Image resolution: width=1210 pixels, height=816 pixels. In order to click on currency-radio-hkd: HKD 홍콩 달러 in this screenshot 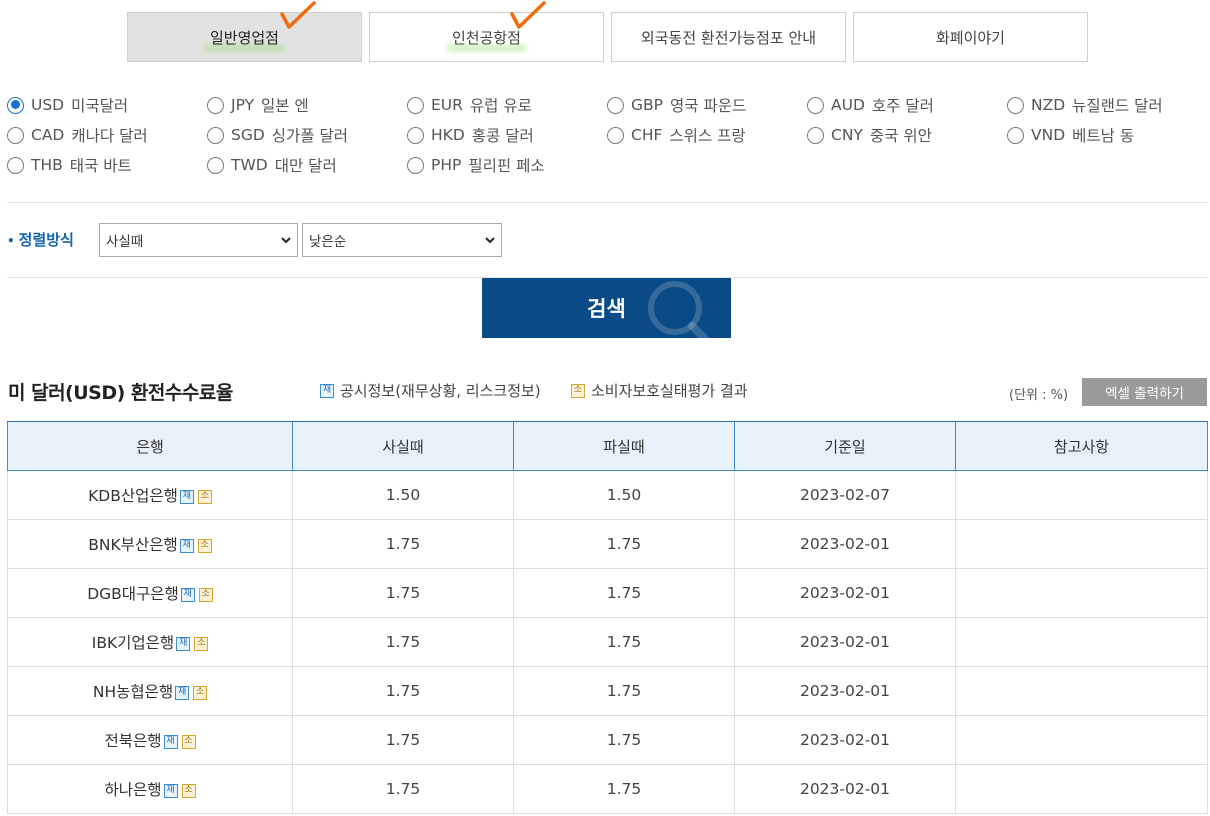, I will do `click(507, 135)`.